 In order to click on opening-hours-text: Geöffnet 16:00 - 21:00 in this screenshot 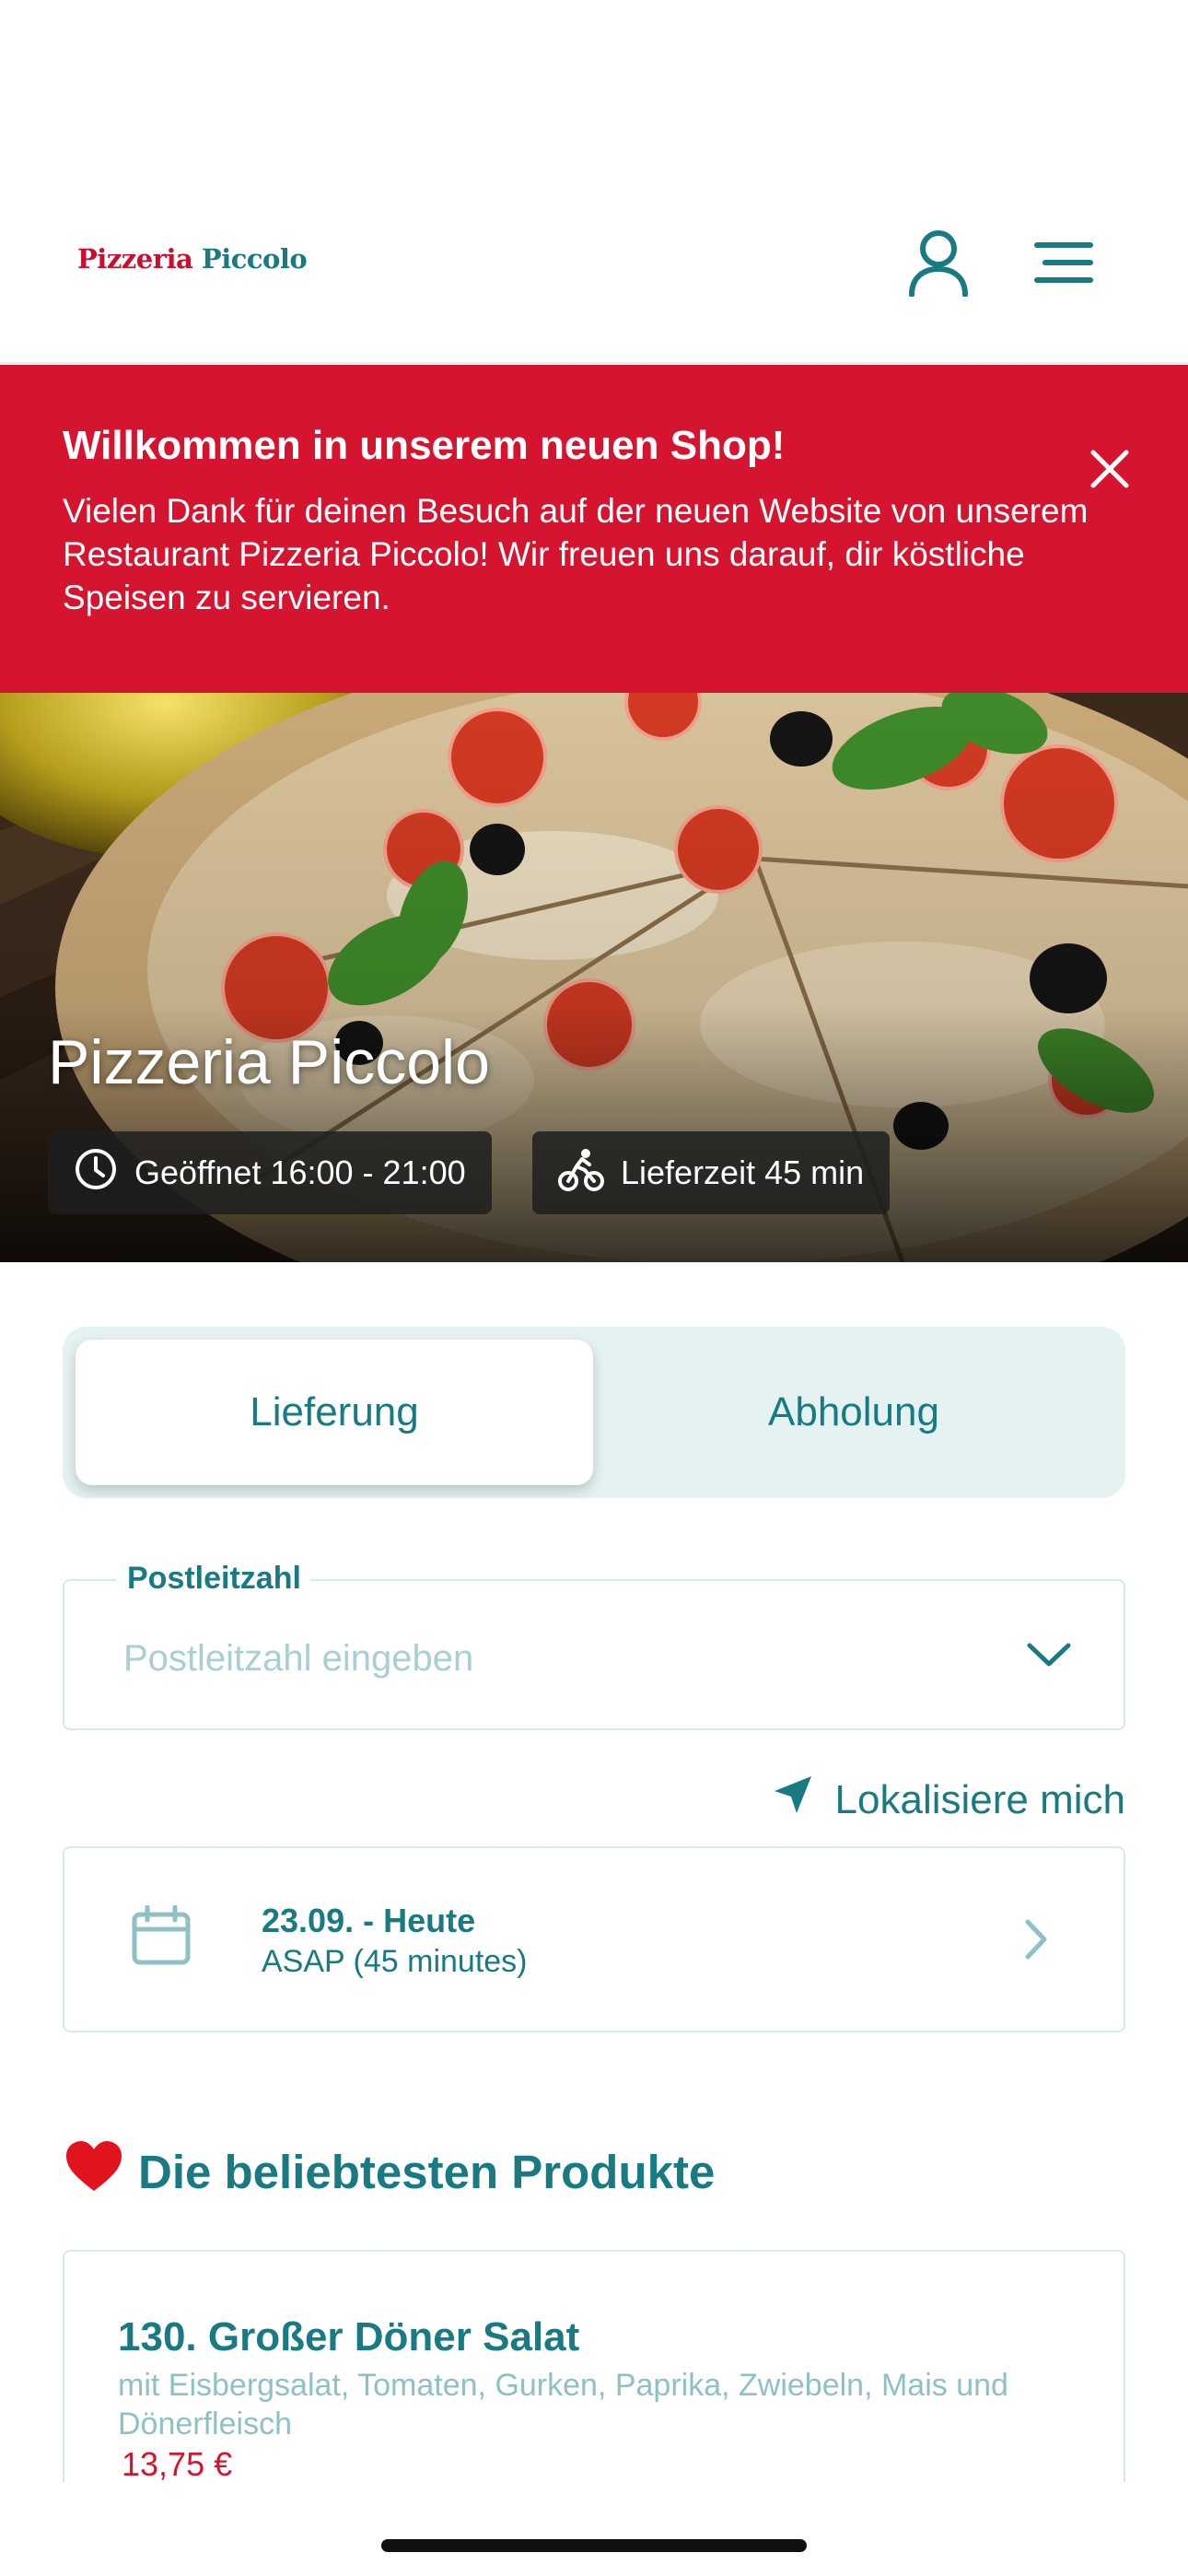, I will do `click(300, 1172)`.